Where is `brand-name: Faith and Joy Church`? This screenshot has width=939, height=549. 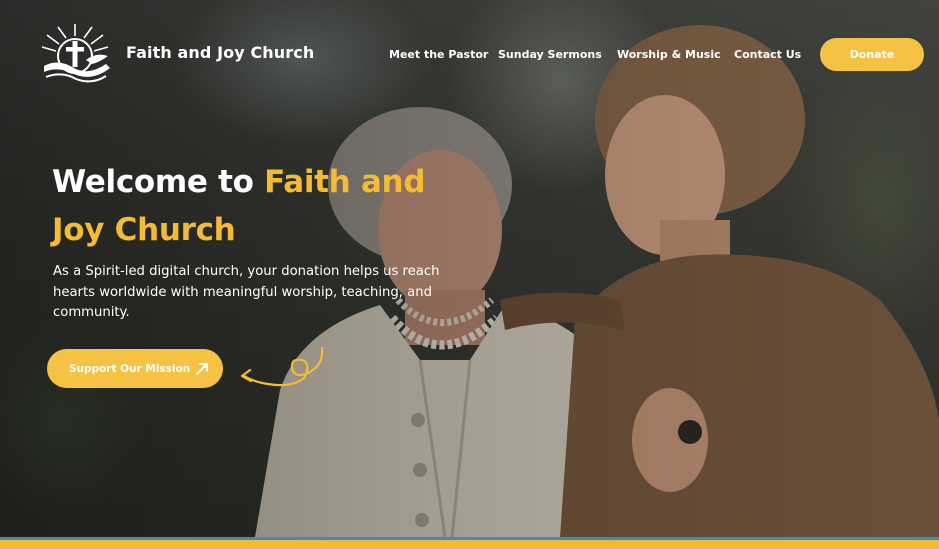 brand-name: Faith and Joy Church is located at coordinates (220, 52).